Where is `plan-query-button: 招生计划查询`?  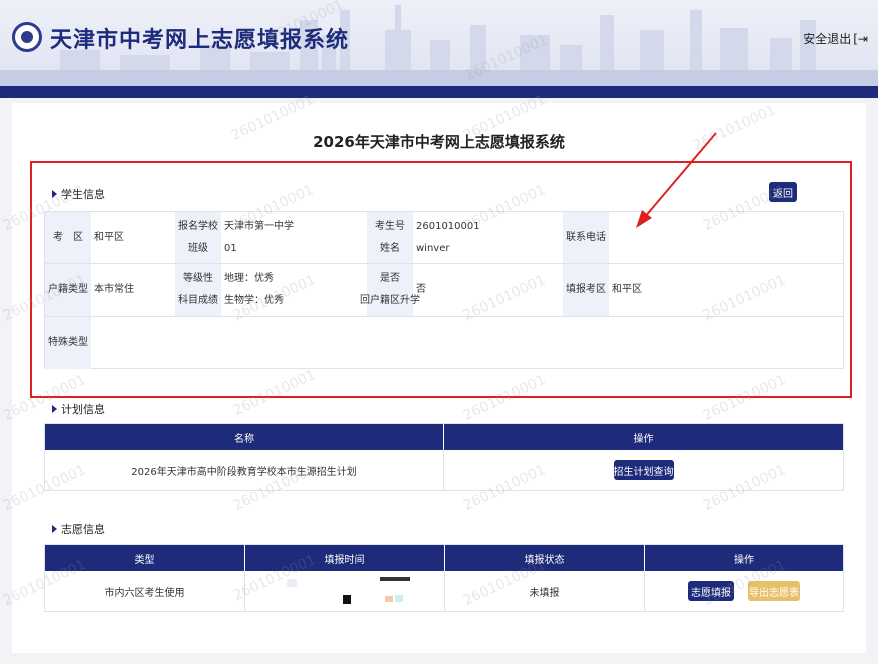
plan-query-button: 招生计划查询 is located at coordinates (643, 470).